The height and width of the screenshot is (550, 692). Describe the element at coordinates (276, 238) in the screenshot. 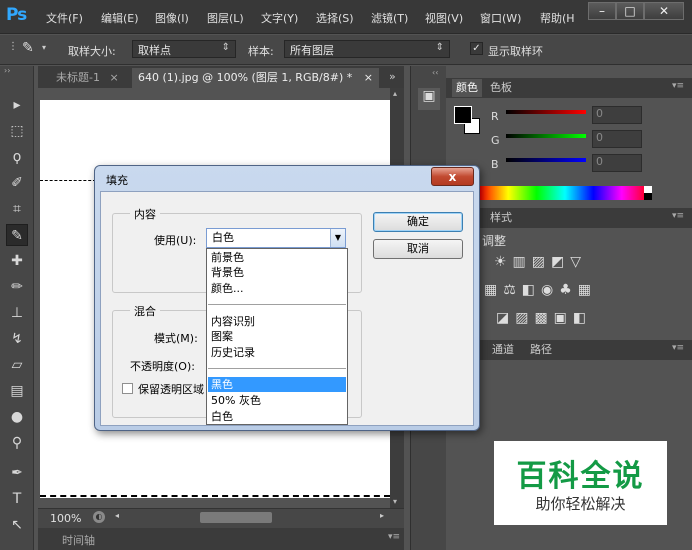

I see `use-select: 白色` at that location.